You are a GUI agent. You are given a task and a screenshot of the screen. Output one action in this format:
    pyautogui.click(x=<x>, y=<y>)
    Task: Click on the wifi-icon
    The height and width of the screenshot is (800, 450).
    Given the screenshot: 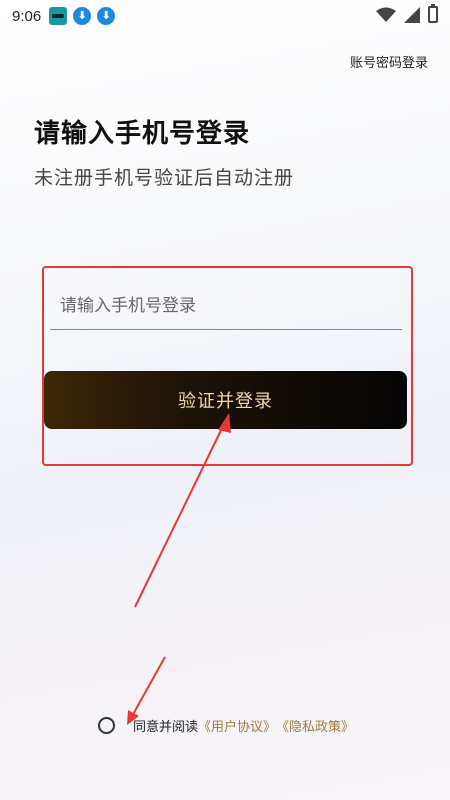 What is the action you would take?
    pyautogui.click(x=386, y=14)
    